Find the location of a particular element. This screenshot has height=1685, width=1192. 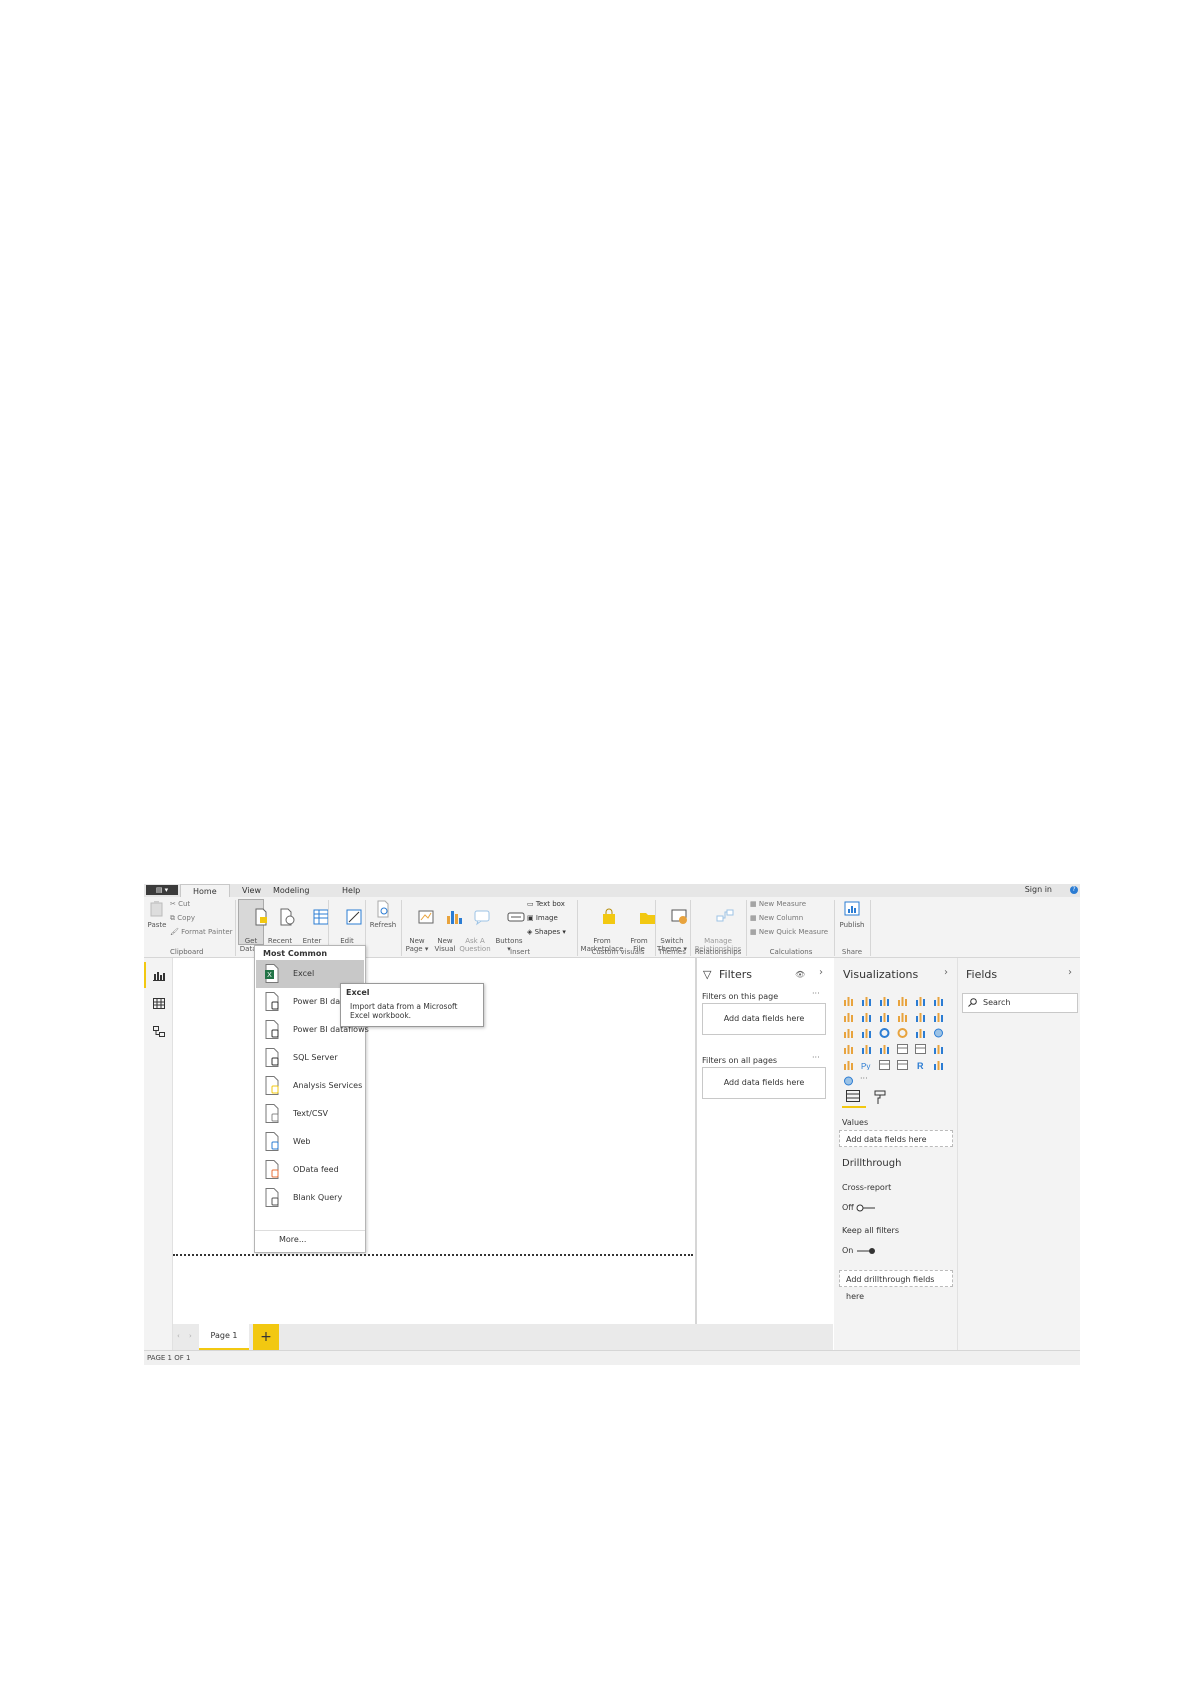

all-pages-filter-drop-zone: Add data fields here is located at coordinates (764, 1083).